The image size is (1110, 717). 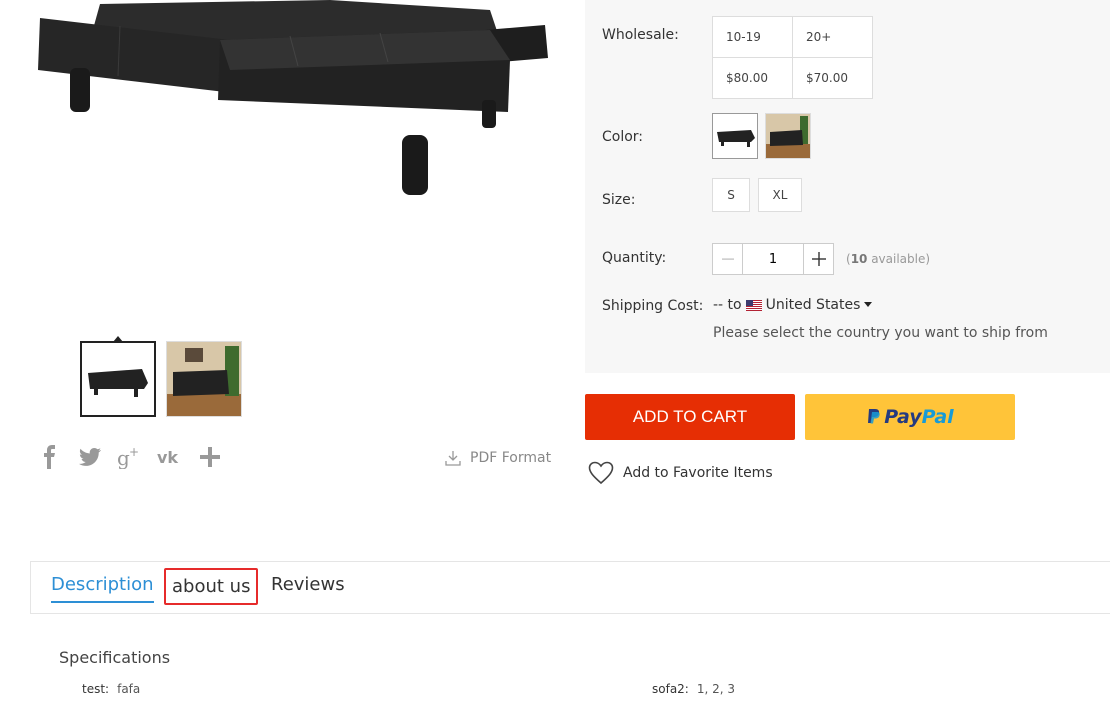 I want to click on wholesale-price: $70.00, so click(x=832, y=78).